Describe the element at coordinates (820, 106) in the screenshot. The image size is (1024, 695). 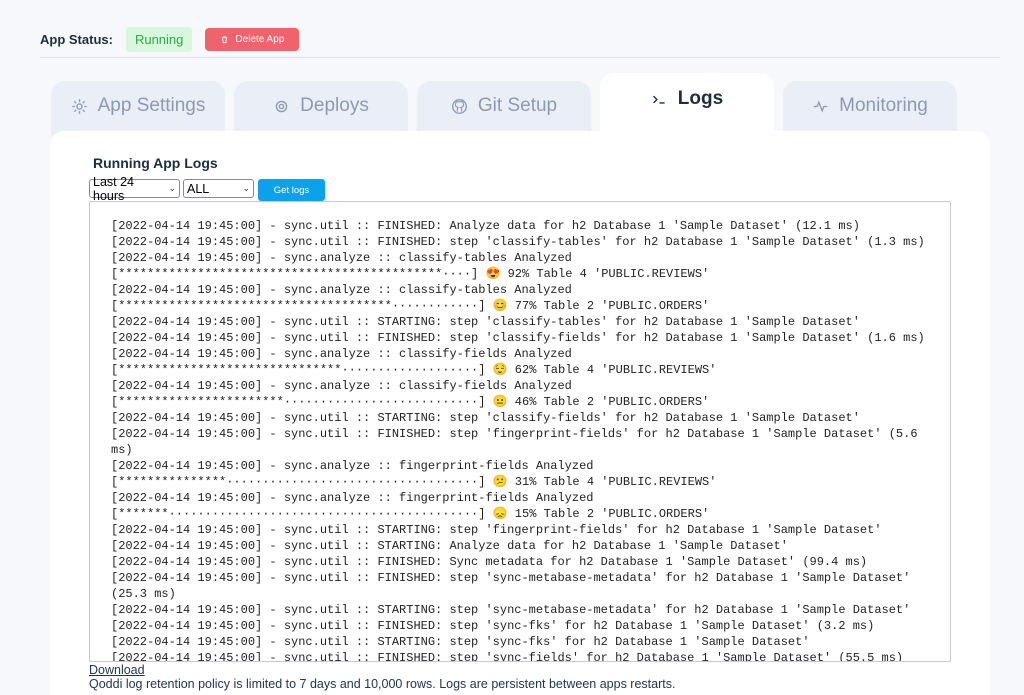
I see `activity-icon` at that location.